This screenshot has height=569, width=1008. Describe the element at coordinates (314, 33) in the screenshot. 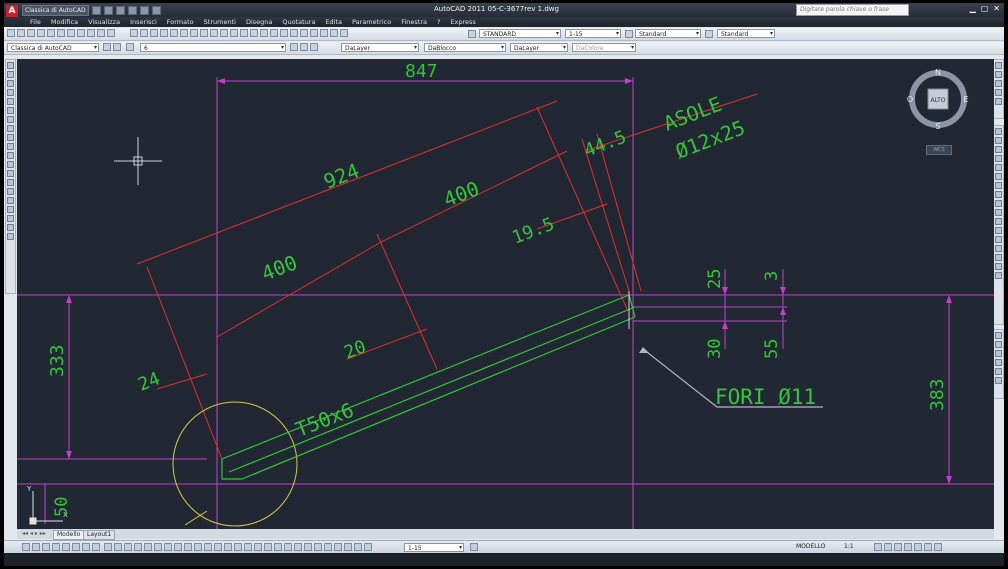

I see `sheet-set-icon` at that location.